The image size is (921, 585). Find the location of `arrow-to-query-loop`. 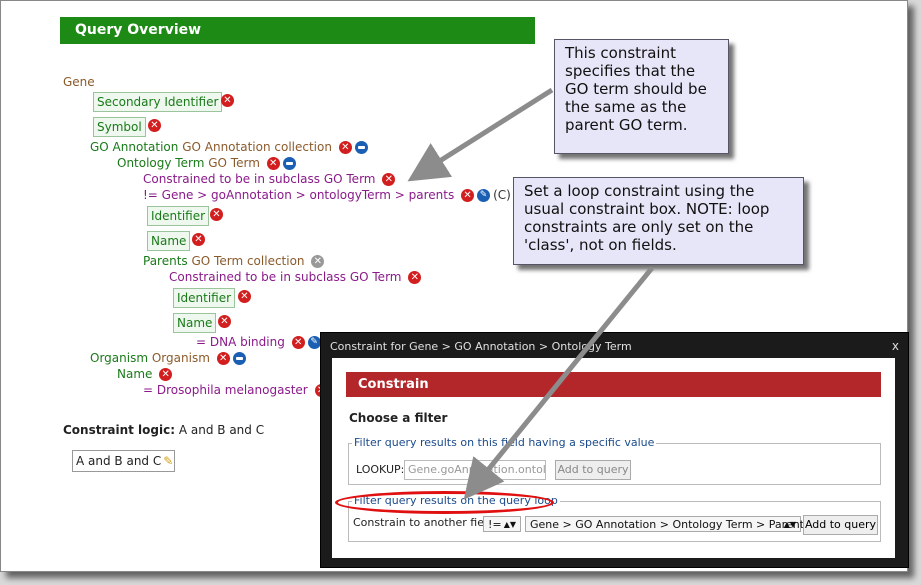

arrow-to-query-loop is located at coordinates (558, 383).